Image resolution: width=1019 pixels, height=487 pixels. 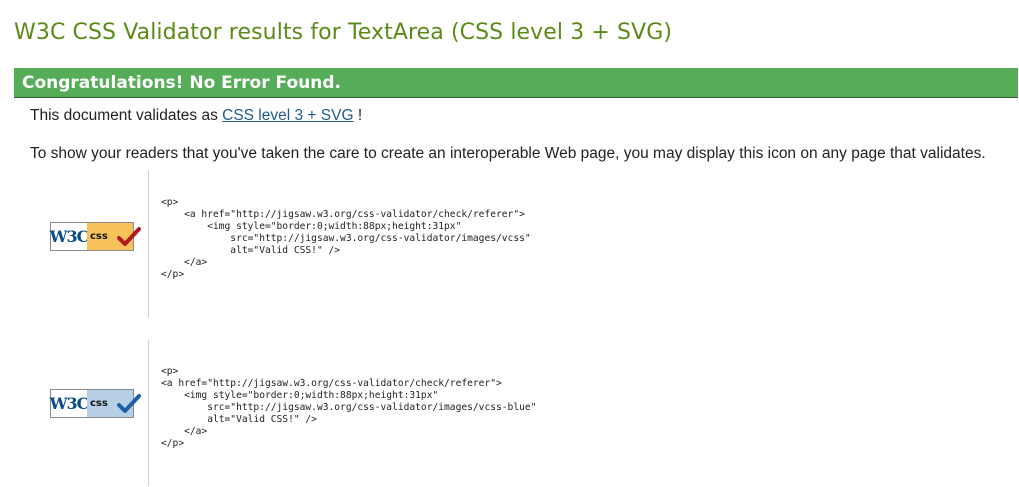 What do you see at coordinates (358, 115) in the screenshot?
I see `validation-status-suffix: !` at bounding box center [358, 115].